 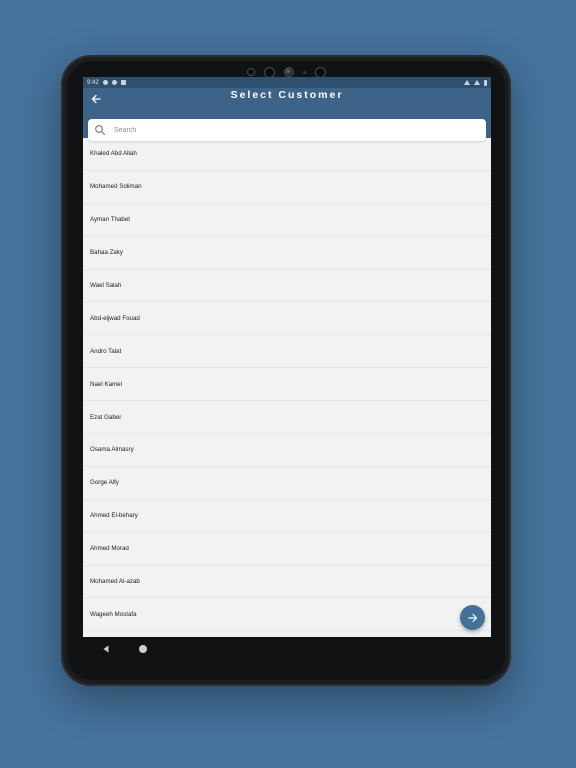 What do you see at coordinates (287, 154) in the screenshot?
I see `list-item: Khaled Abd Allah` at bounding box center [287, 154].